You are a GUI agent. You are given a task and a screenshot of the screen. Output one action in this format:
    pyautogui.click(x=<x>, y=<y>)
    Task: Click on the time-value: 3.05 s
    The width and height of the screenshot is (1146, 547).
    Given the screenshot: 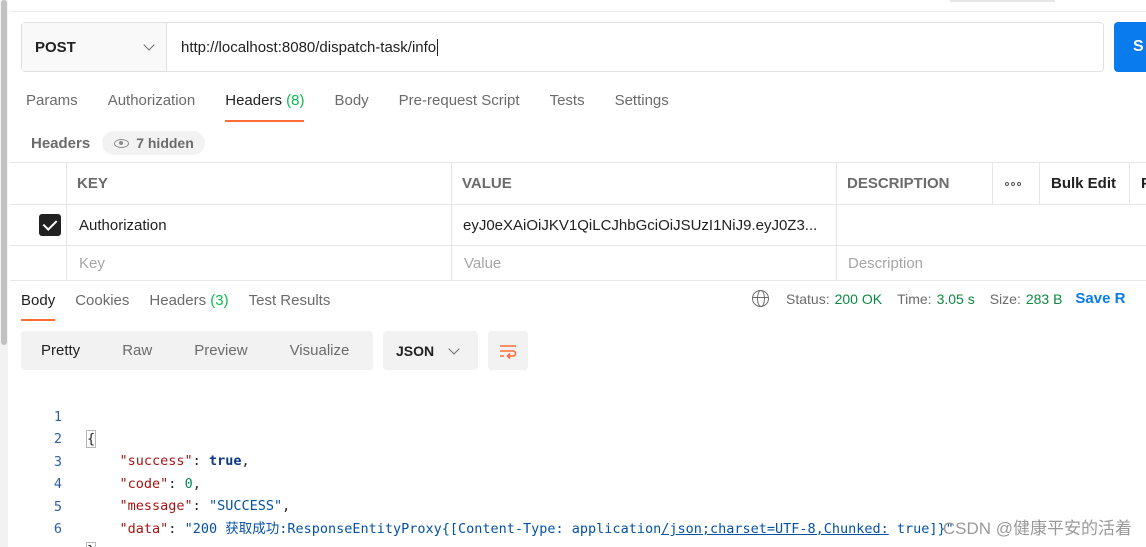 What is the action you would take?
    pyautogui.click(x=956, y=299)
    